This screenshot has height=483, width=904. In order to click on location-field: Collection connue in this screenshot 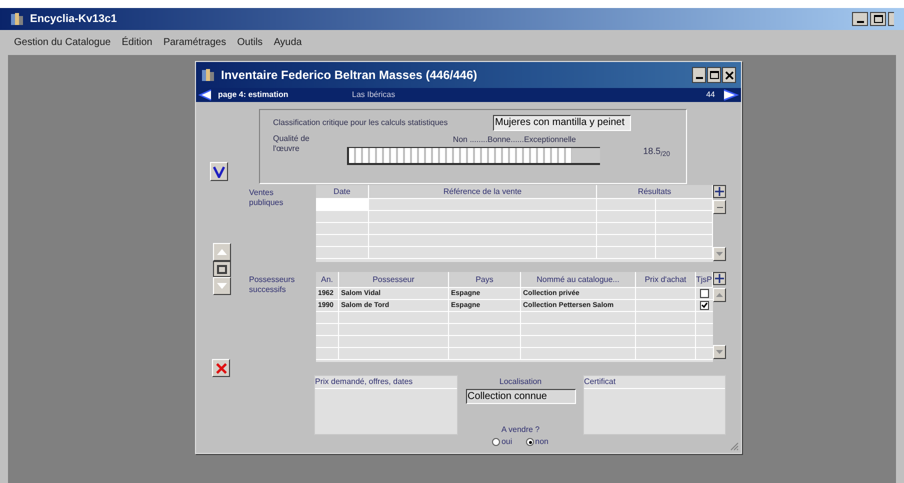, I will do `click(521, 396)`.